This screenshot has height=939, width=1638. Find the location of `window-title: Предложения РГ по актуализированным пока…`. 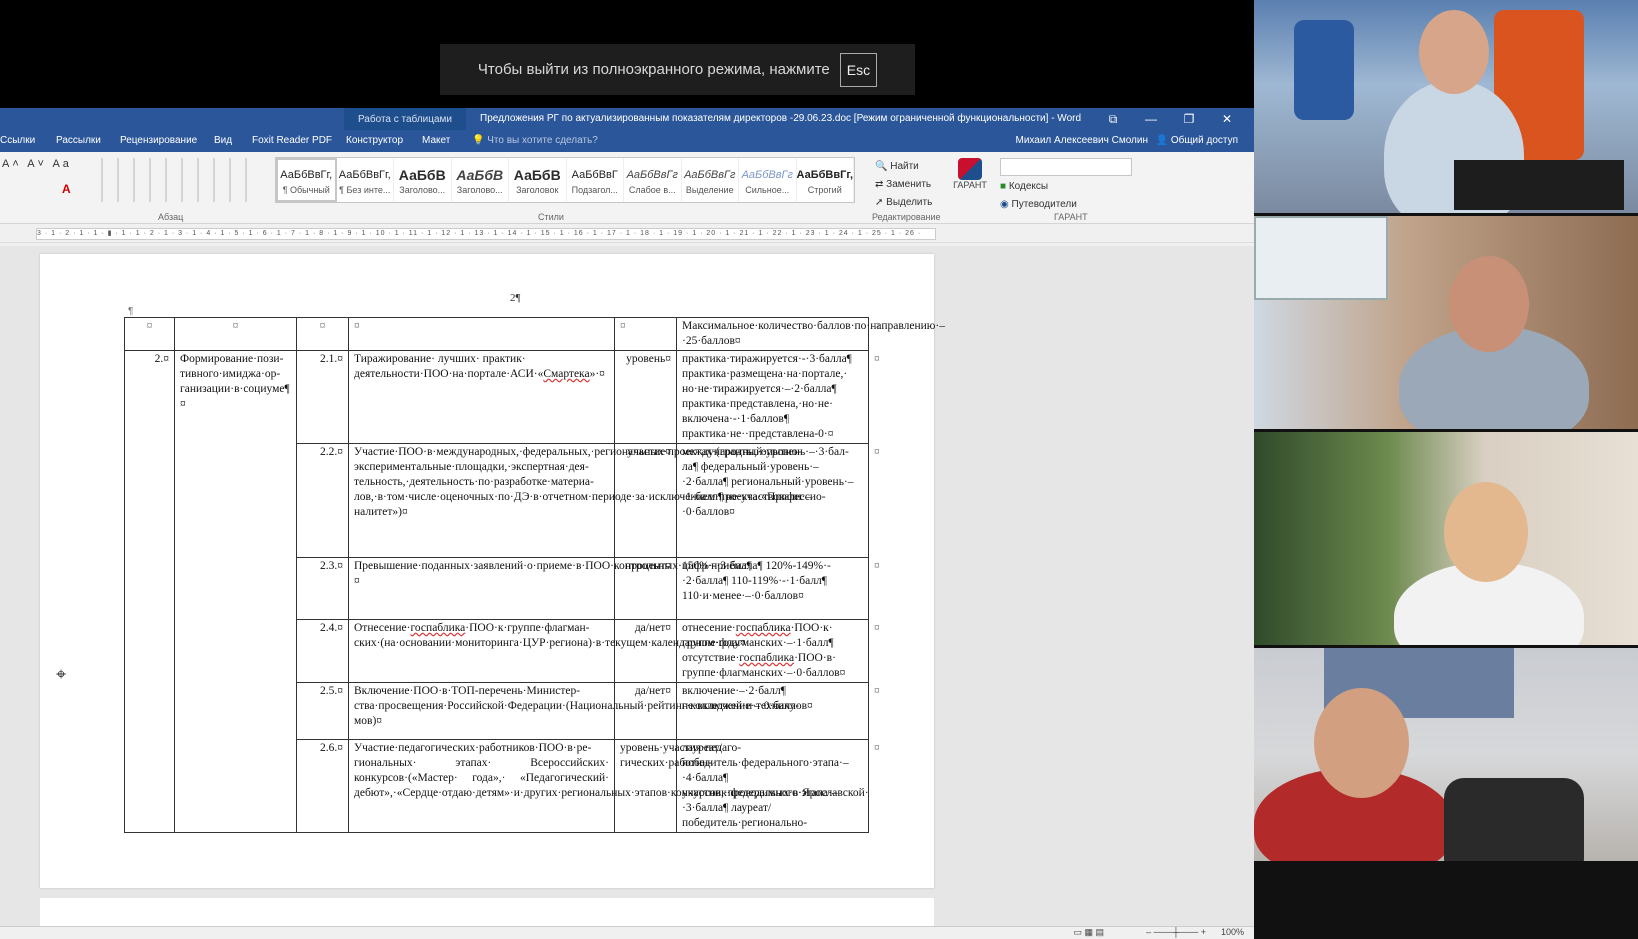

window-title: Предложения РГ по актуализированным пока… is located at coordinates (781, 118).